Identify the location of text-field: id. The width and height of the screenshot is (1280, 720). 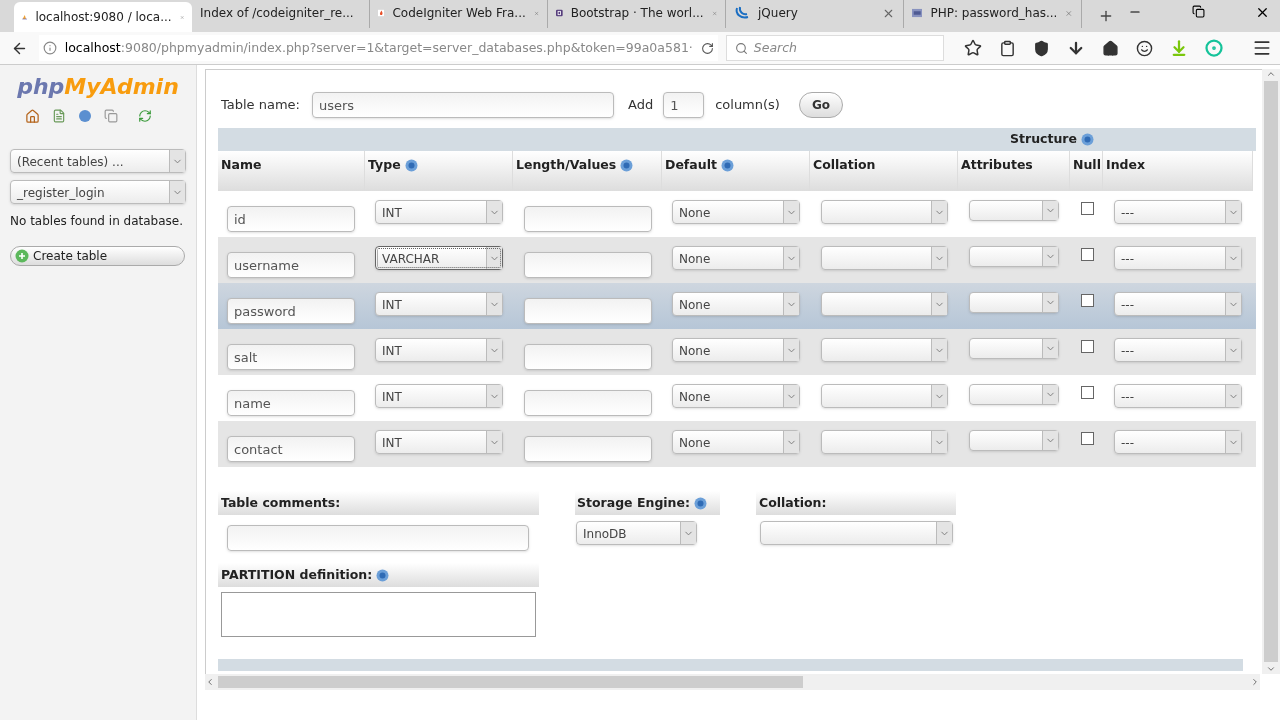
(291, 219).